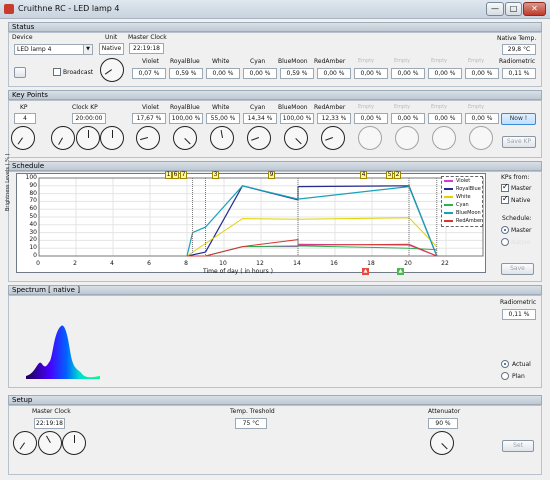 The width and height of the screenshot is (550, 480). What do you see at coordinates (112, 70) in the screenshot?
I see `unit-knob` at bounding box center [112, 70].